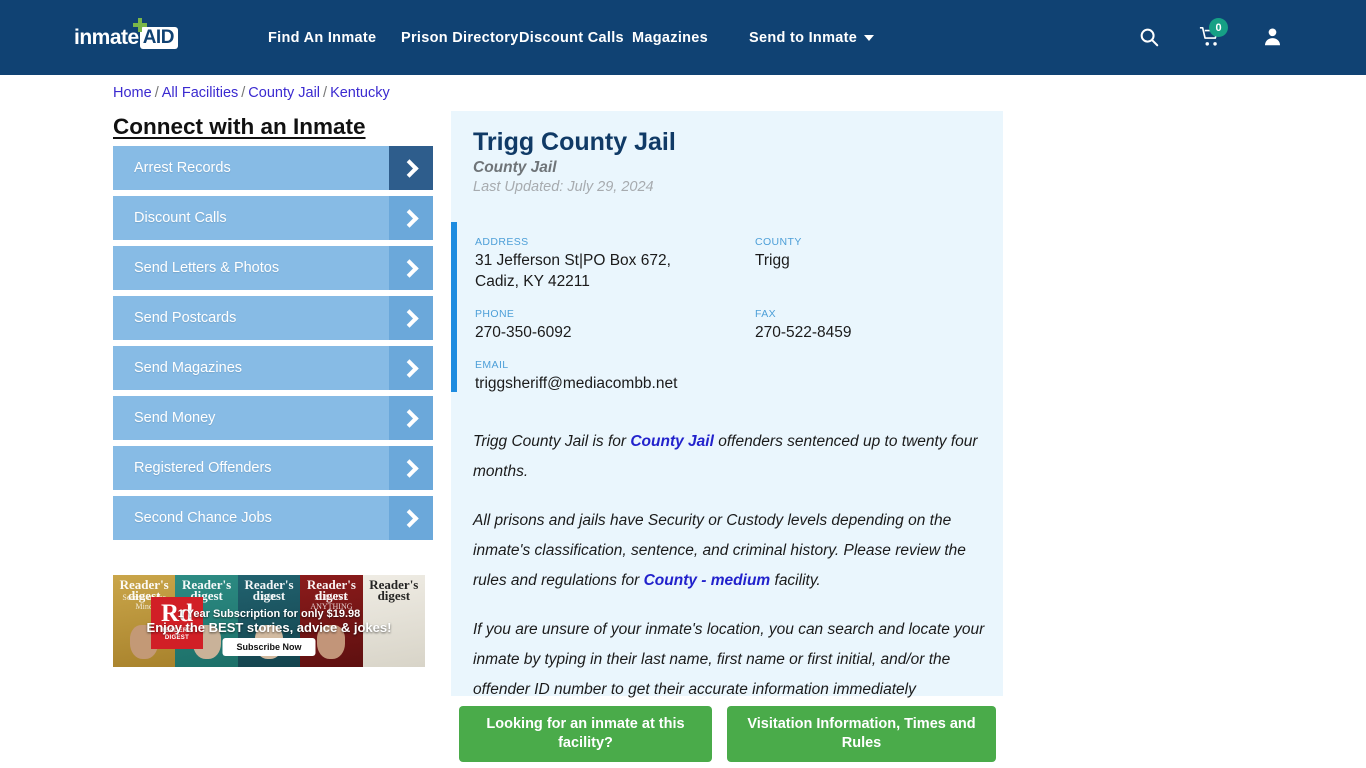 This screenshot has height=768, width=1366. I want to click on ad-cover-sub: LEE, so click(269, 597).